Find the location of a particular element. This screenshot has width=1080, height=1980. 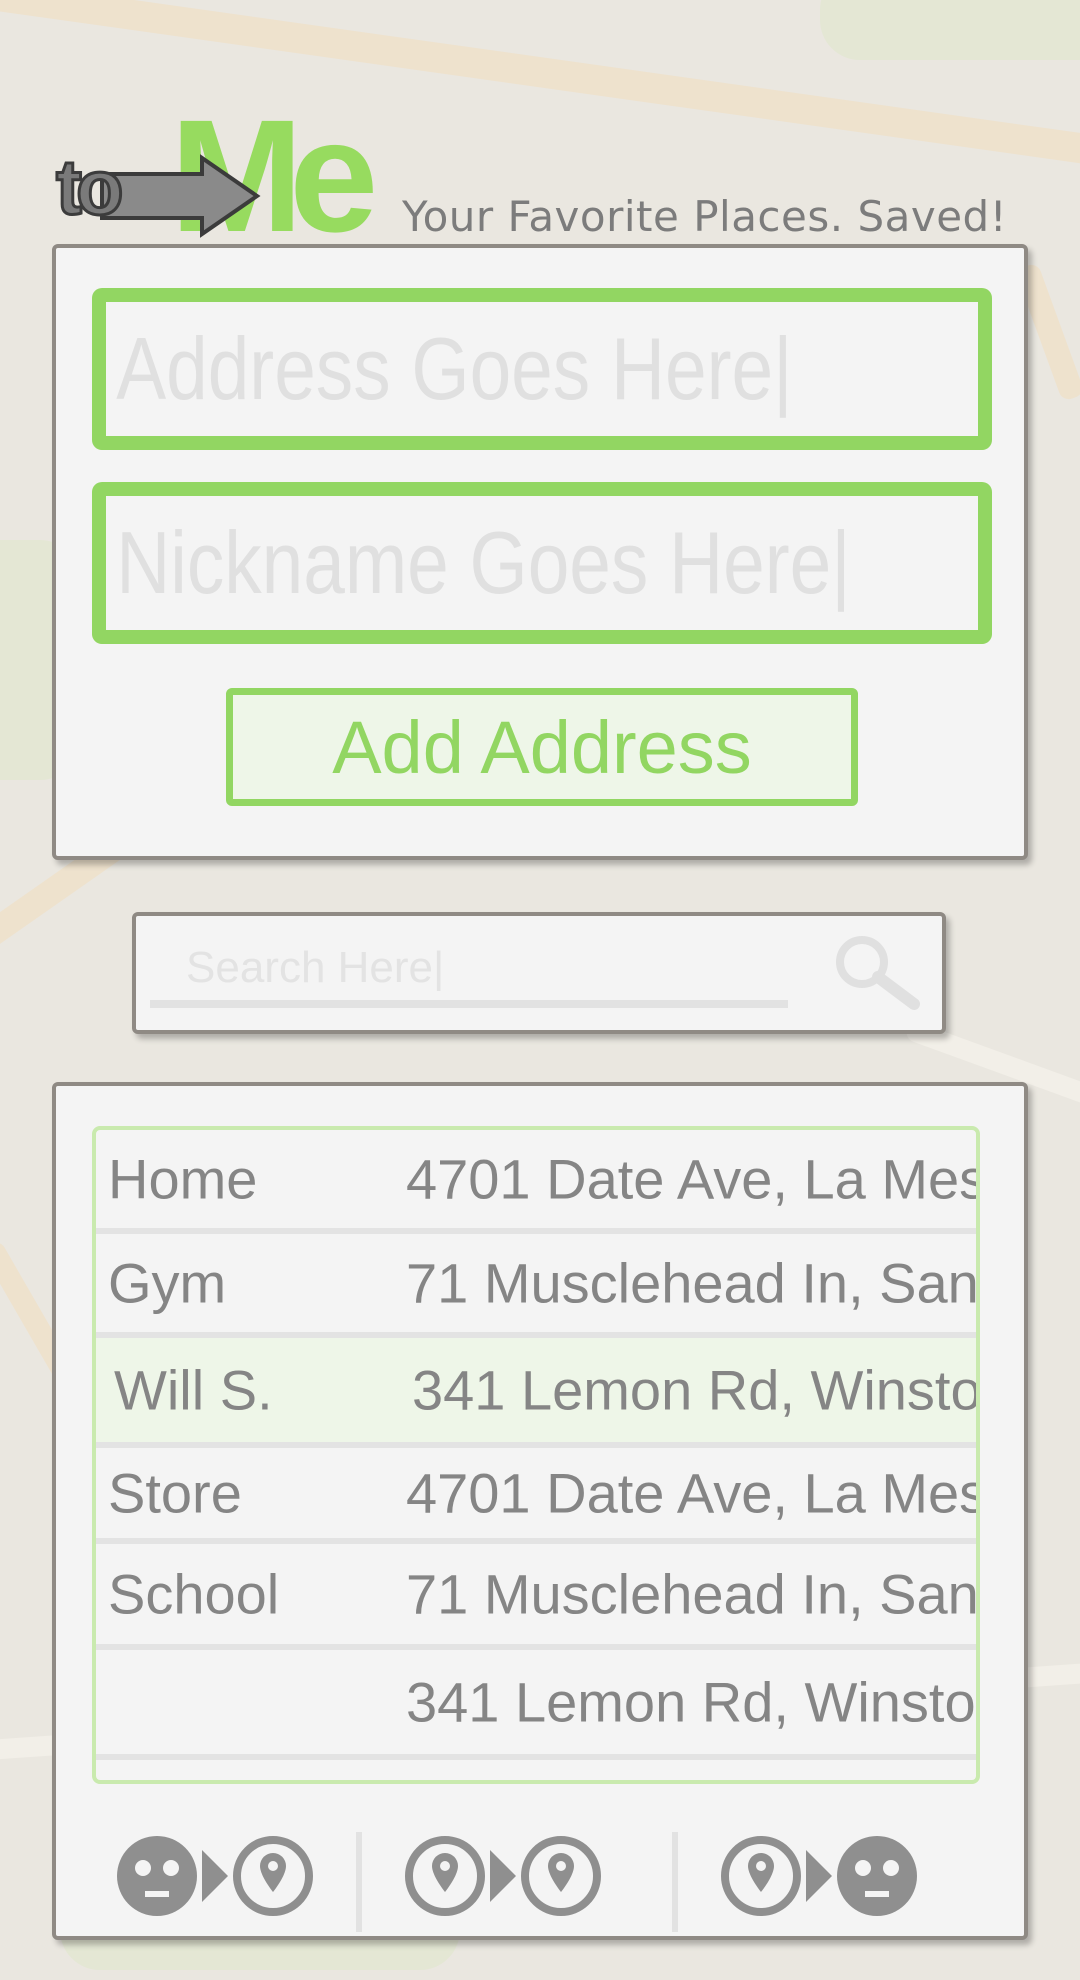

list-item: Home 4701 Date Ave, La Mesa is located at coordinates (536, 1182).